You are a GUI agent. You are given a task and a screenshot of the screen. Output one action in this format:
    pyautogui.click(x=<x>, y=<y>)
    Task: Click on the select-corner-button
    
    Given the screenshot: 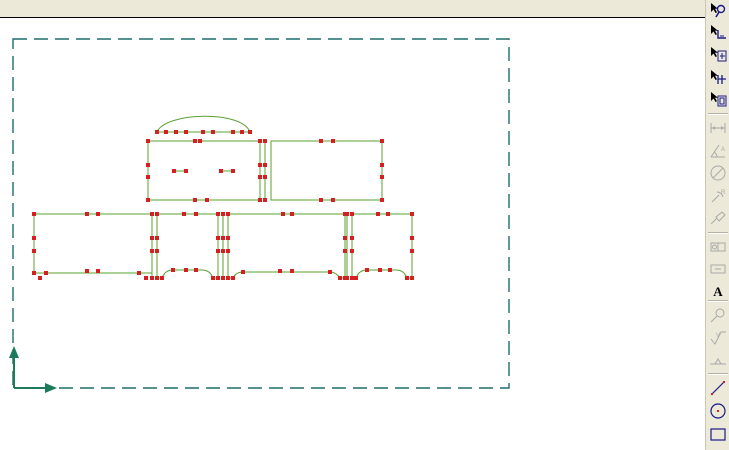 What is the action you would take?
    pyautogui.click(x=718, y=33)
    